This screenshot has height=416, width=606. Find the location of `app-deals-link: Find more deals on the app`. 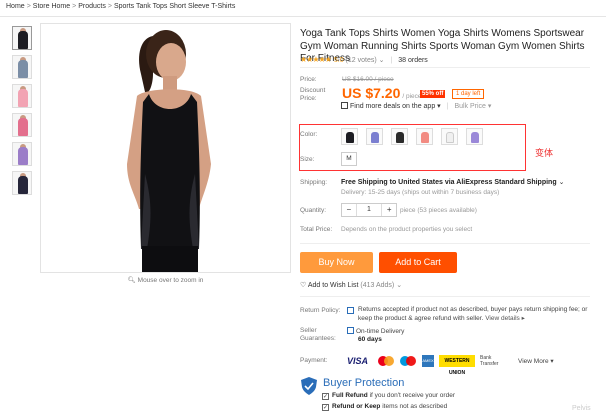

app-deals-link: Find more deals on the app is located at coordinates (392, 106).